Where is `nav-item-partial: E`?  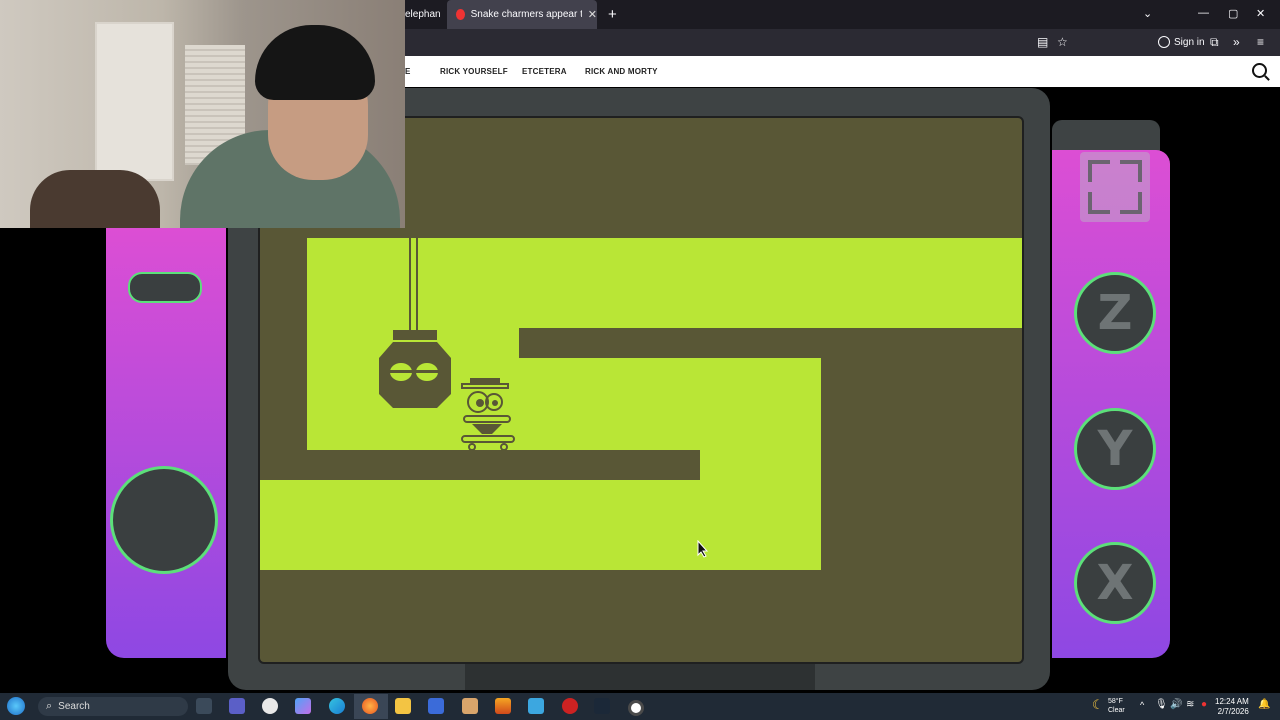 nav-item-partial: E is located at coordinates (408, 71).